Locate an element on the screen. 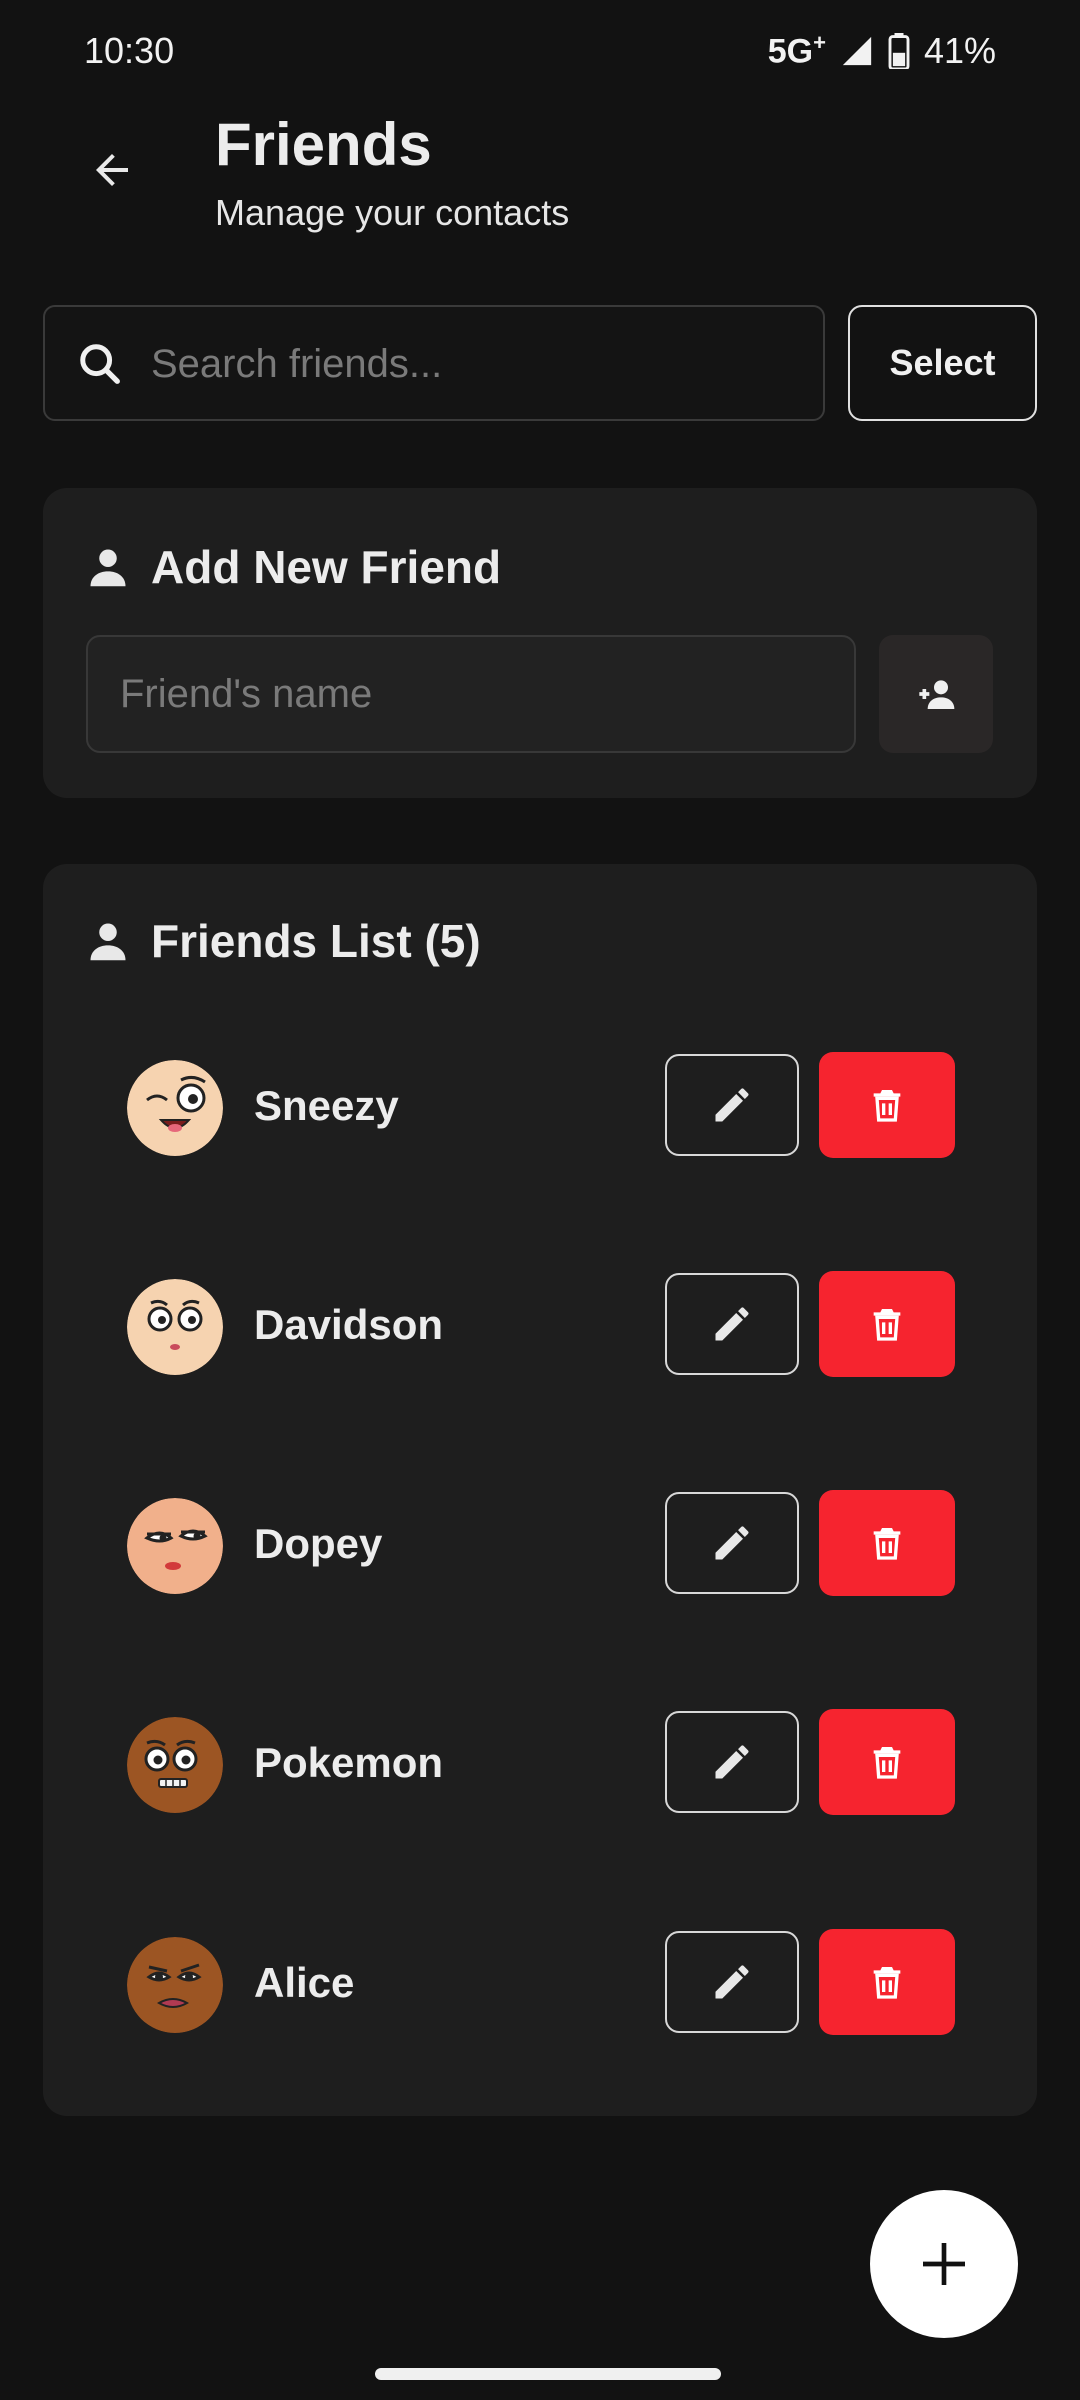  friend-name: Sneezy is located at coordinates (326, 1105).